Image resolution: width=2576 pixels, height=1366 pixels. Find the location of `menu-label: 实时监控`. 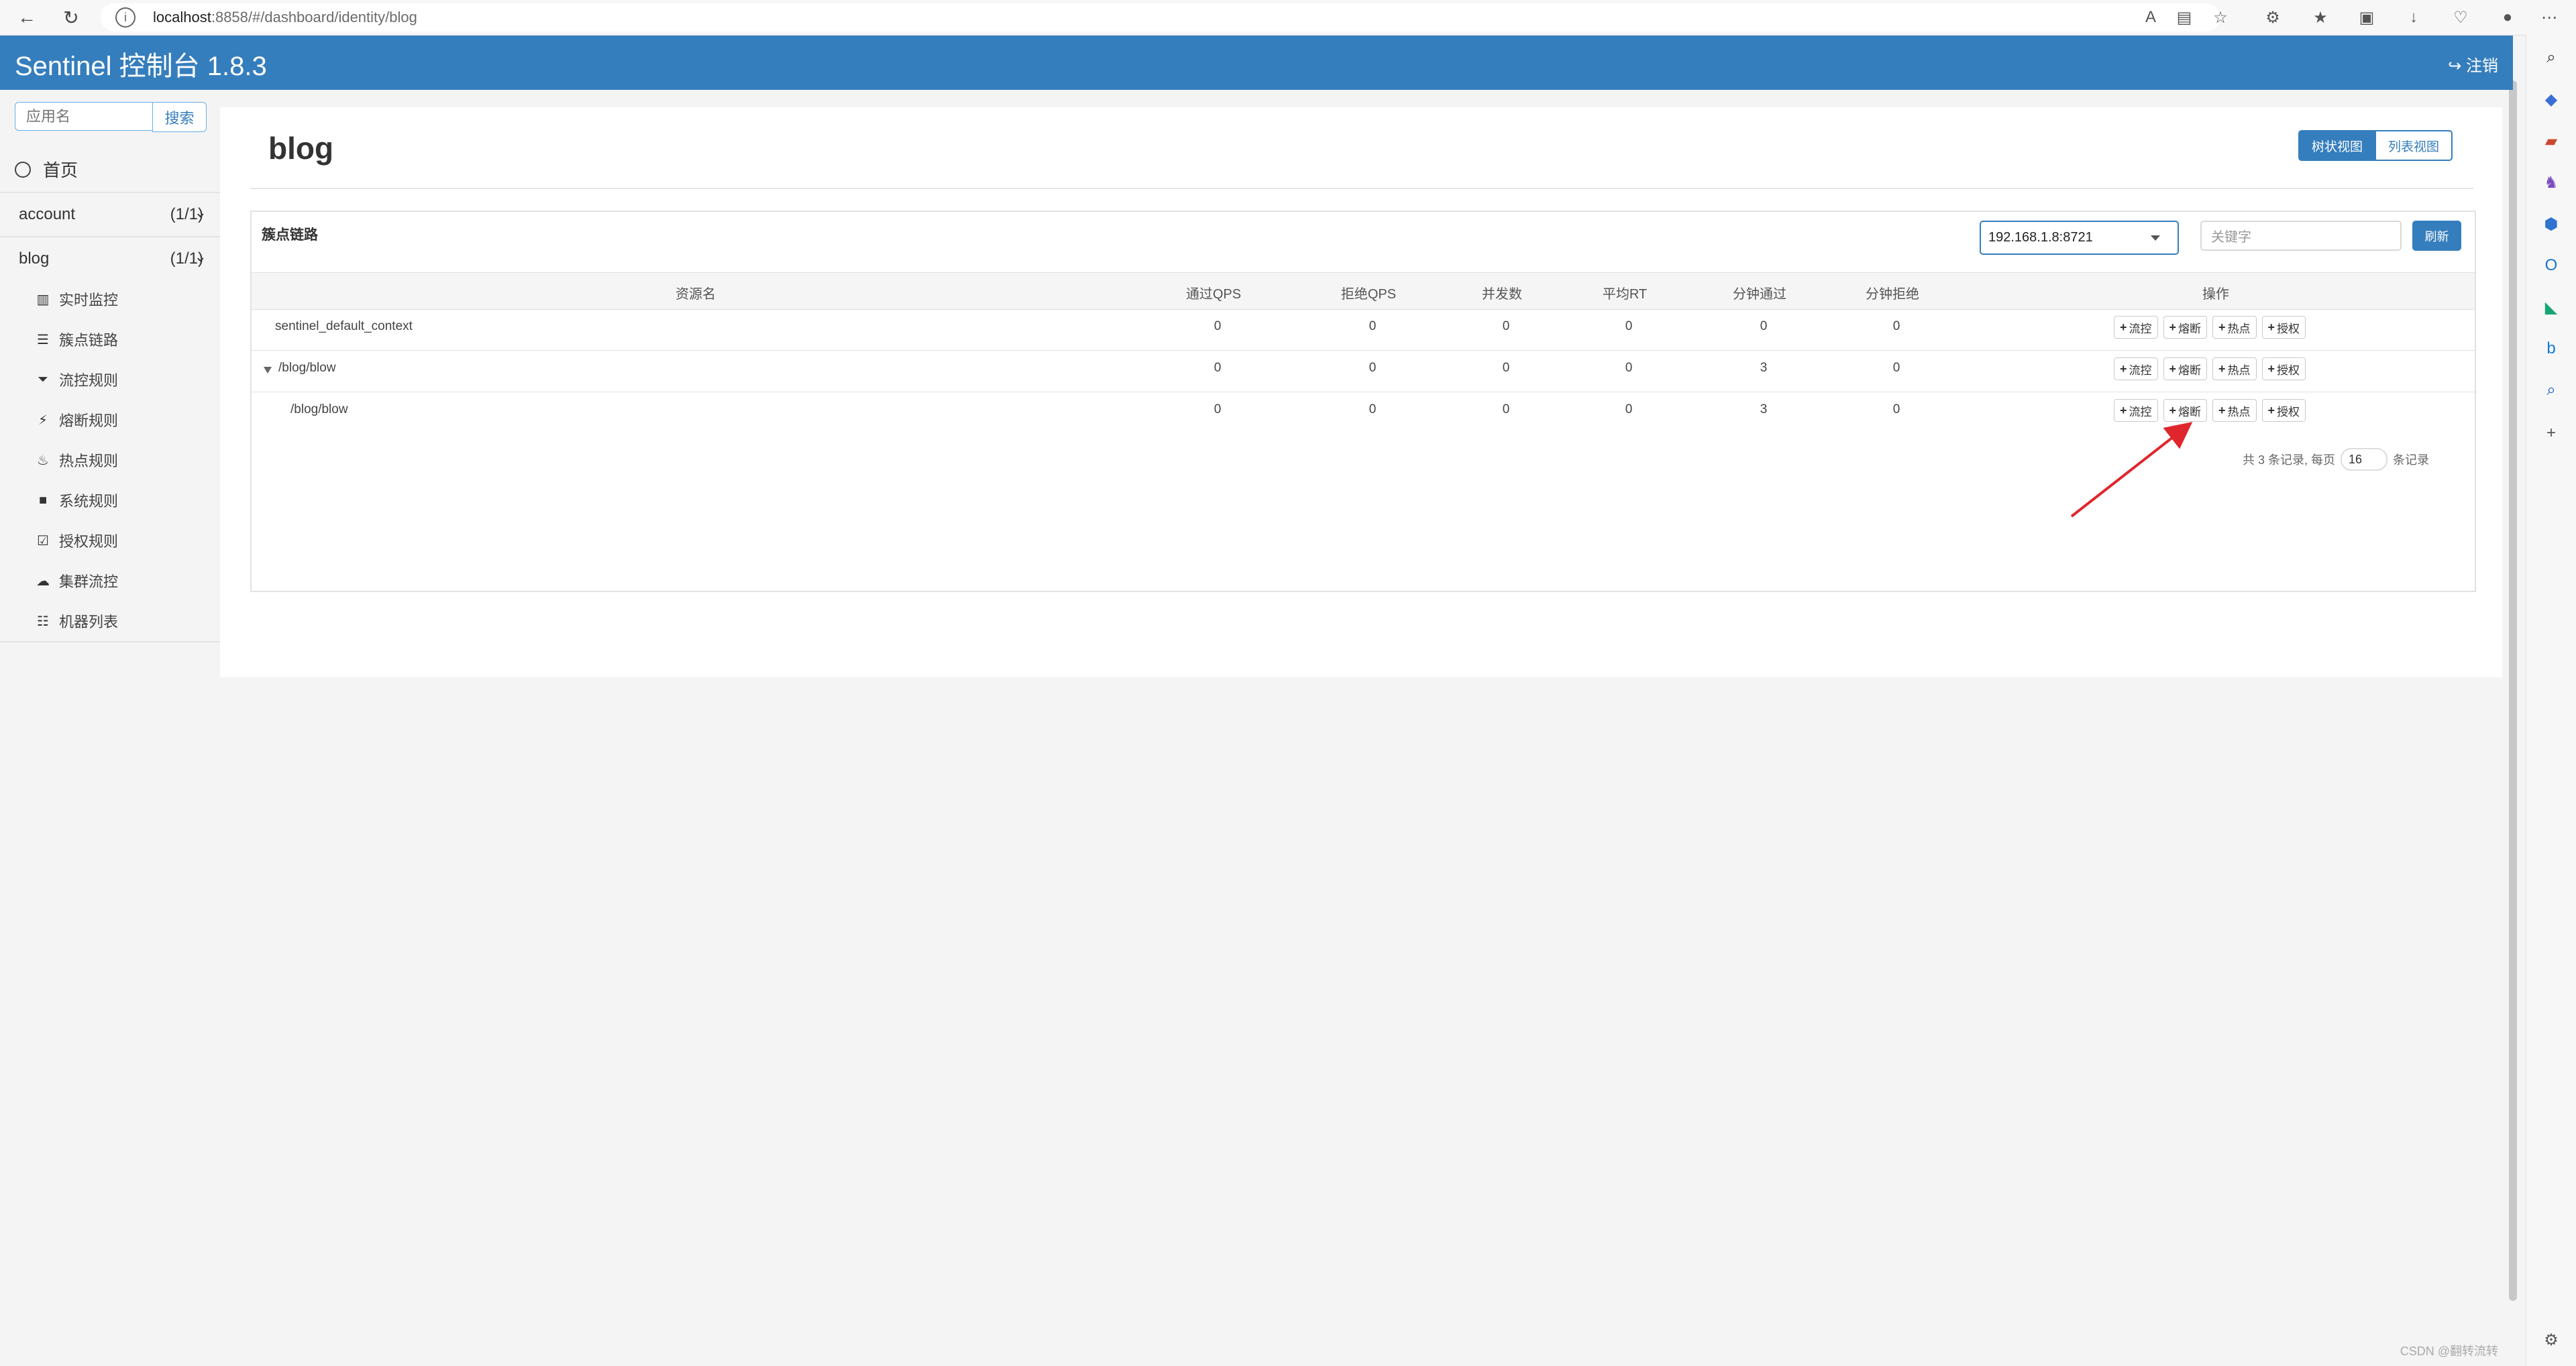

menu-label: 实时监控 is located at coordinates (89, 300).